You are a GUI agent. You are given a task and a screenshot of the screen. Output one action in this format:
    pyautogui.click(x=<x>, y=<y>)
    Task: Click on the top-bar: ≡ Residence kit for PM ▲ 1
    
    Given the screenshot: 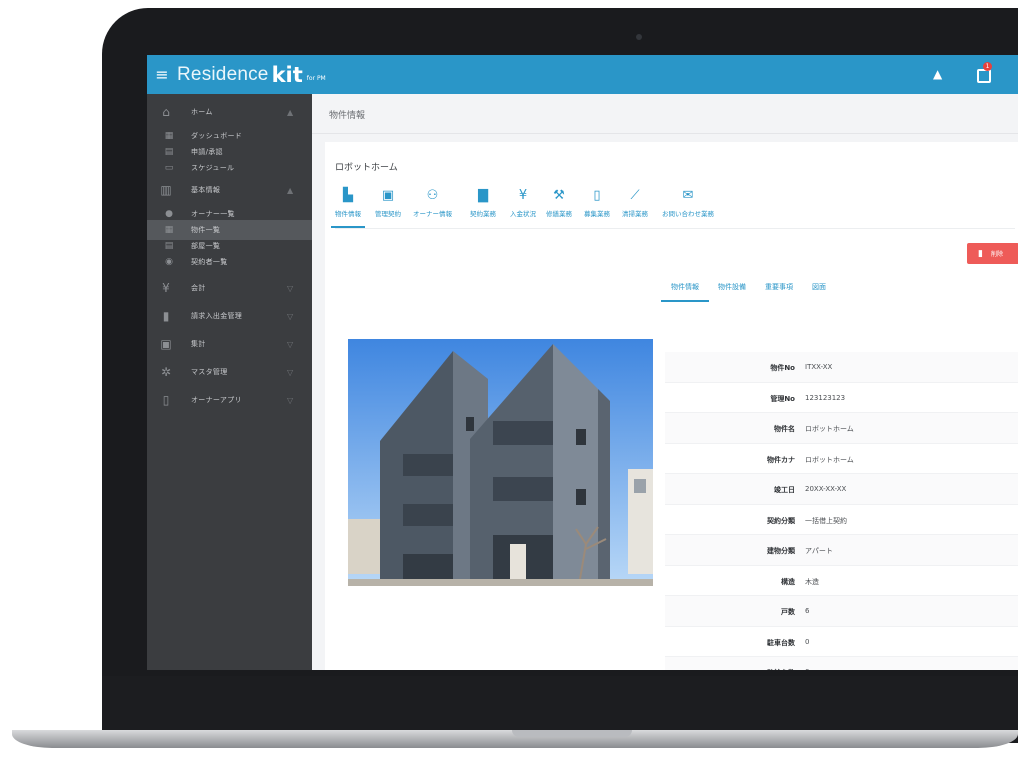 What is the action you would take?
    pyautogui.click(x=582, y=74)
    